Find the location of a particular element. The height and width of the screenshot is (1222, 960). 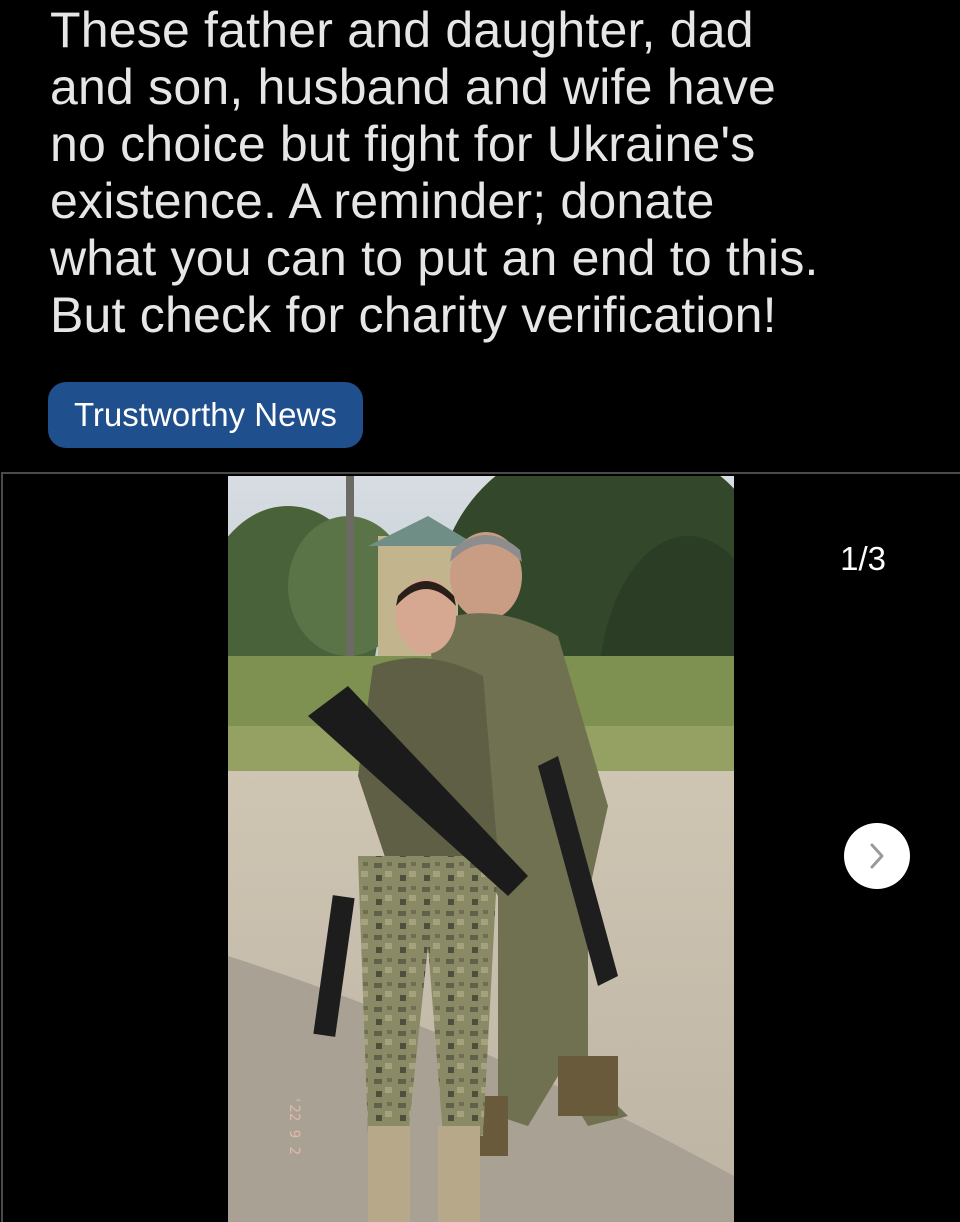

chevron-right-icon is located at coordinates (877, 856).